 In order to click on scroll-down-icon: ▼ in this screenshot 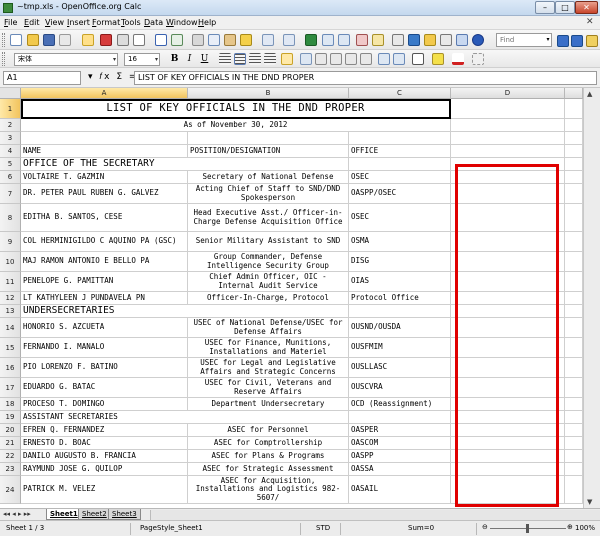, I will do `click(589, 502)`.